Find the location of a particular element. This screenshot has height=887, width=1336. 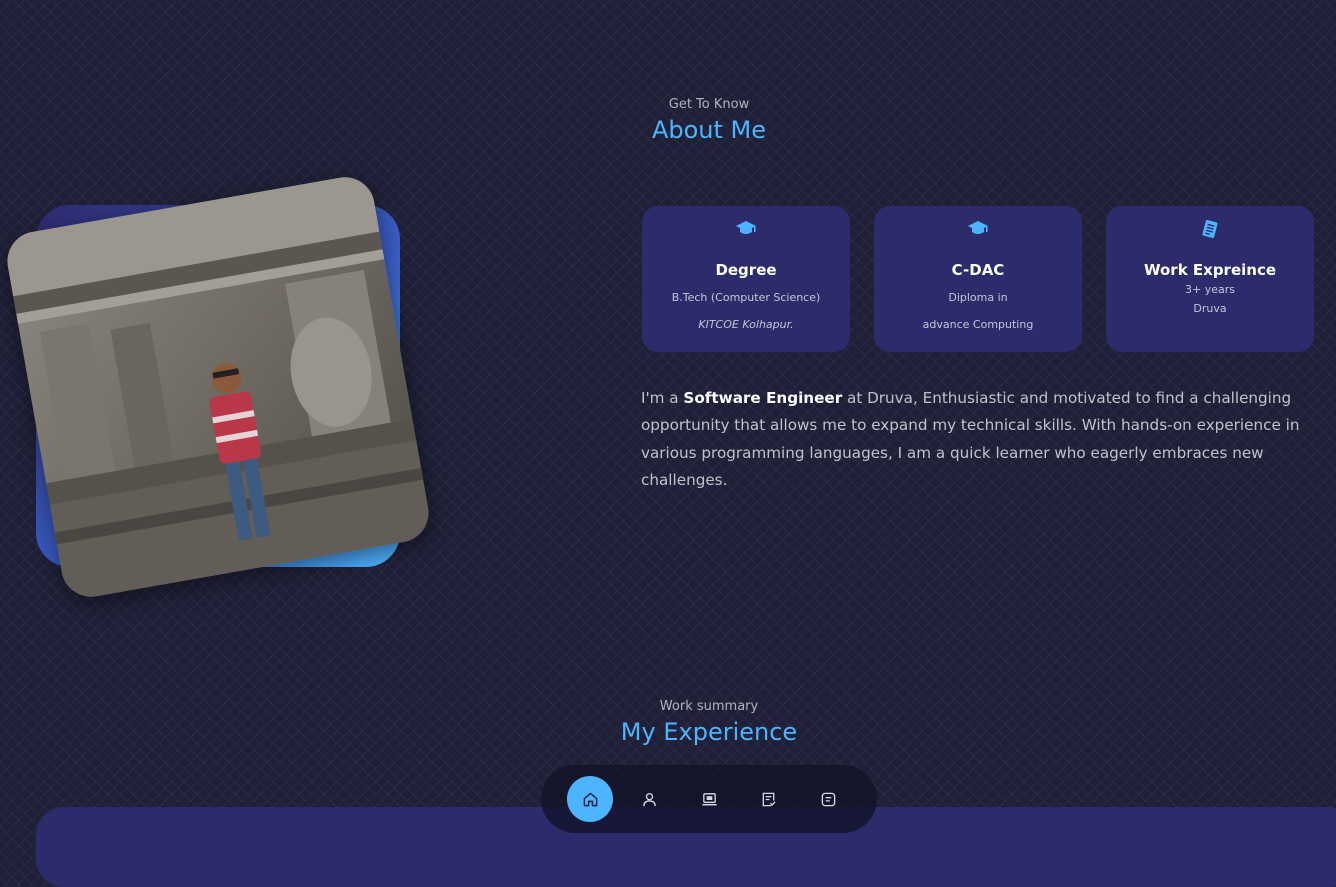

about-subtitle: Get To Know is located at coordinates (709, 104).